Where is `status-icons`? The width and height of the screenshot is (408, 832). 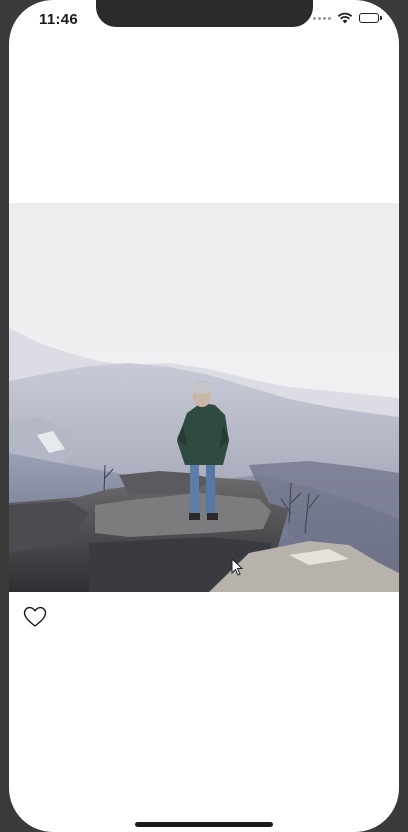 status-icons is located at coordinates (347, 18).